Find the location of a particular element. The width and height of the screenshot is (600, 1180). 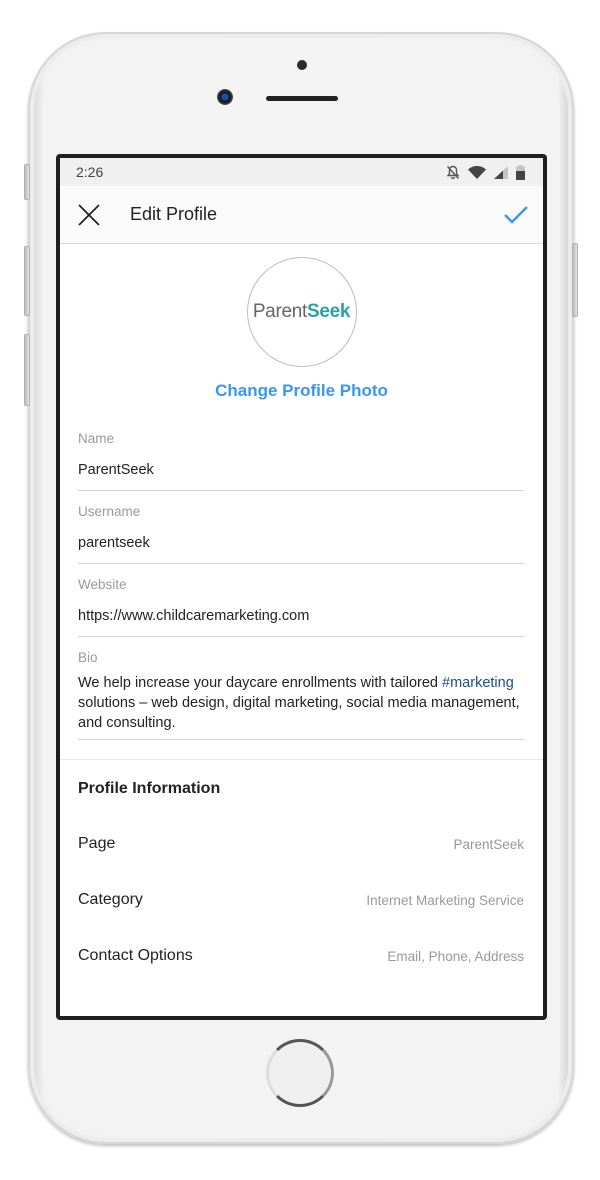

avatar: ParentSeek is located at coordinates (301, 312).